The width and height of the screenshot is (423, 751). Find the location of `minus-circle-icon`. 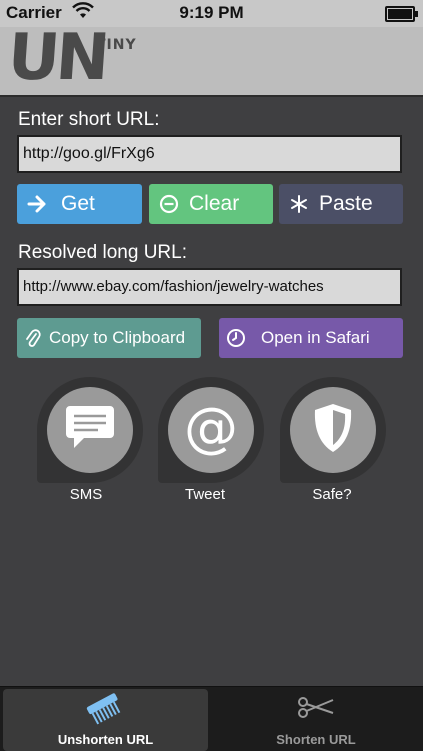

minus-circle-icon is located at coordinates (169, 204).